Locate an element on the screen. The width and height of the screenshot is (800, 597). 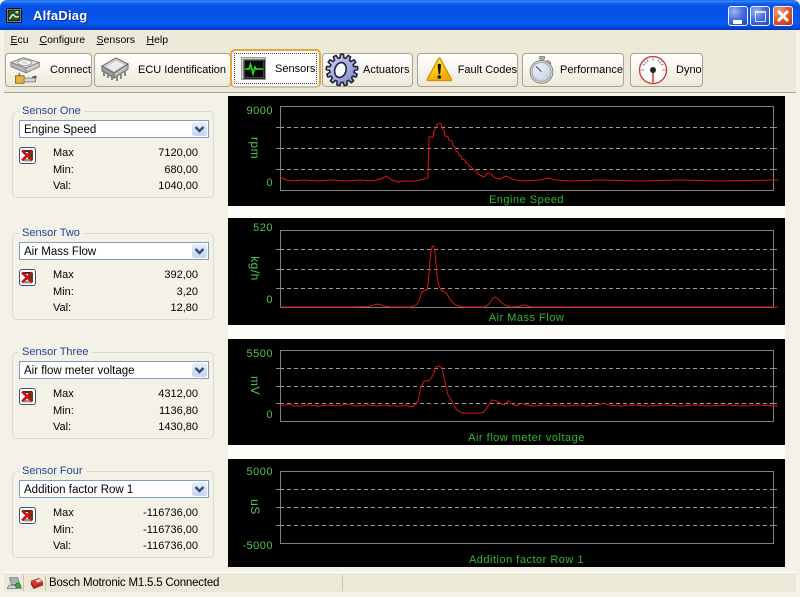
svg-text: 5000 is located at coordinates (260, 472).